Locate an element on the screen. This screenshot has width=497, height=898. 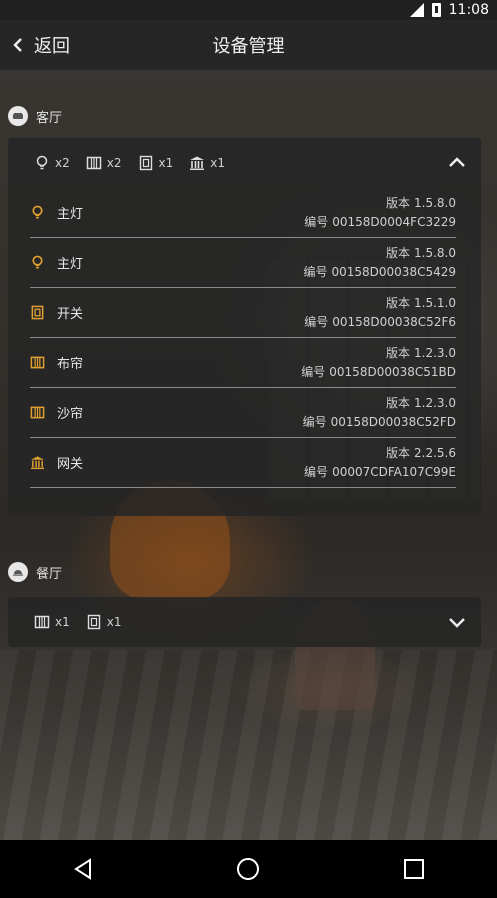
device-info: 网关 is located at coordinates (56, 462).